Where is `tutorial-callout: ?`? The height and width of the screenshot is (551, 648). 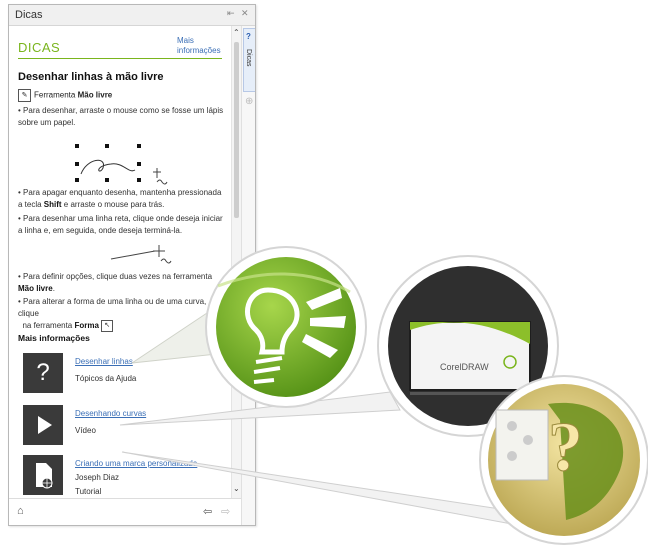 tutorial-callout: ? is located at coordinates (563, 460).